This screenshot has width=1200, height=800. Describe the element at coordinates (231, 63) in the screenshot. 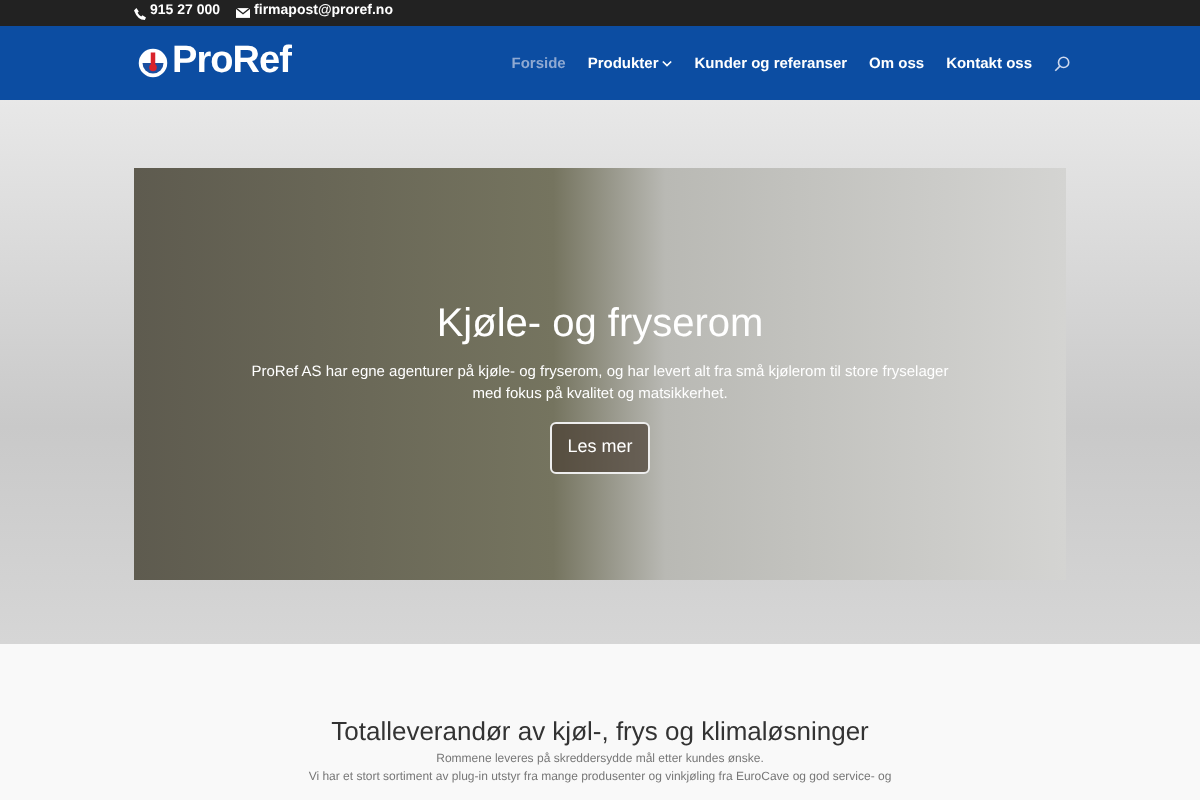

I see `logo-text: ProRef` at that location.